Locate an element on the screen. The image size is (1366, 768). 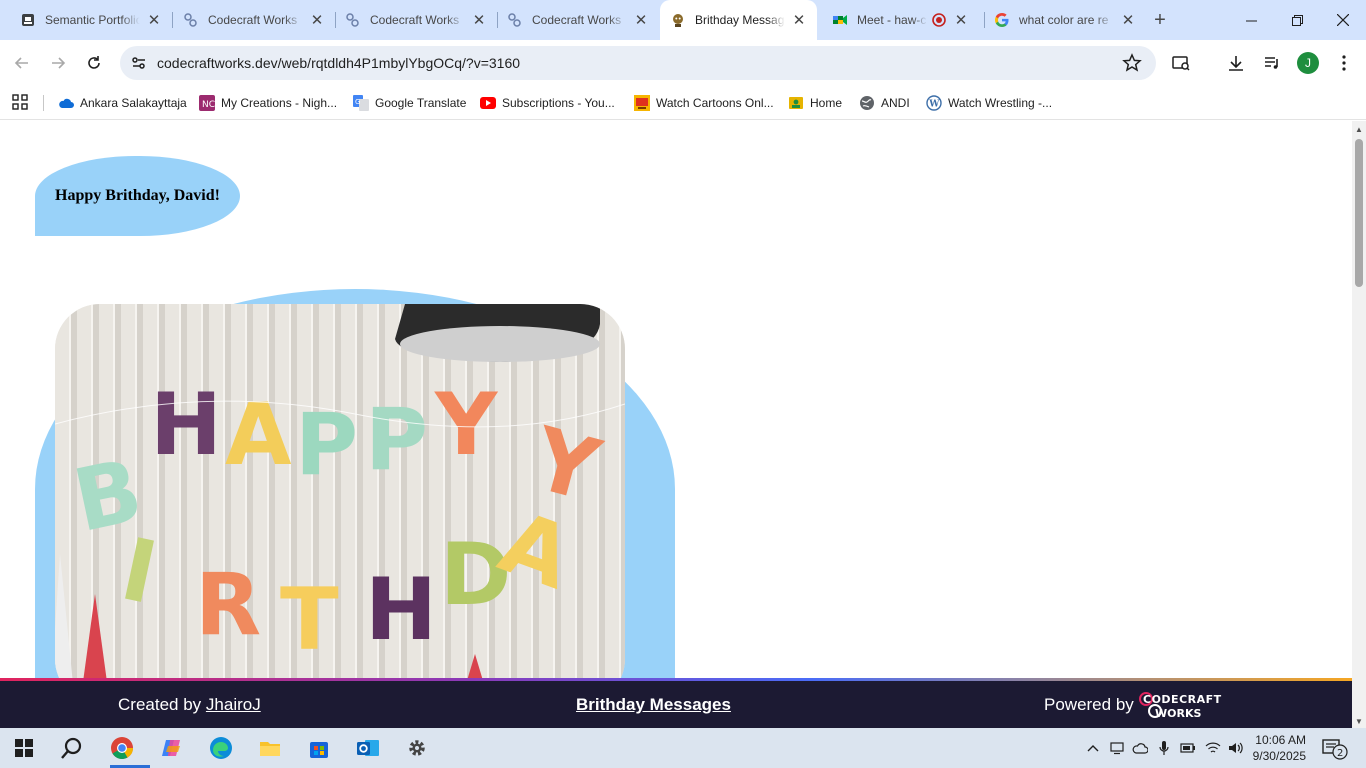
forward-button is located at coordinates (58, 63).